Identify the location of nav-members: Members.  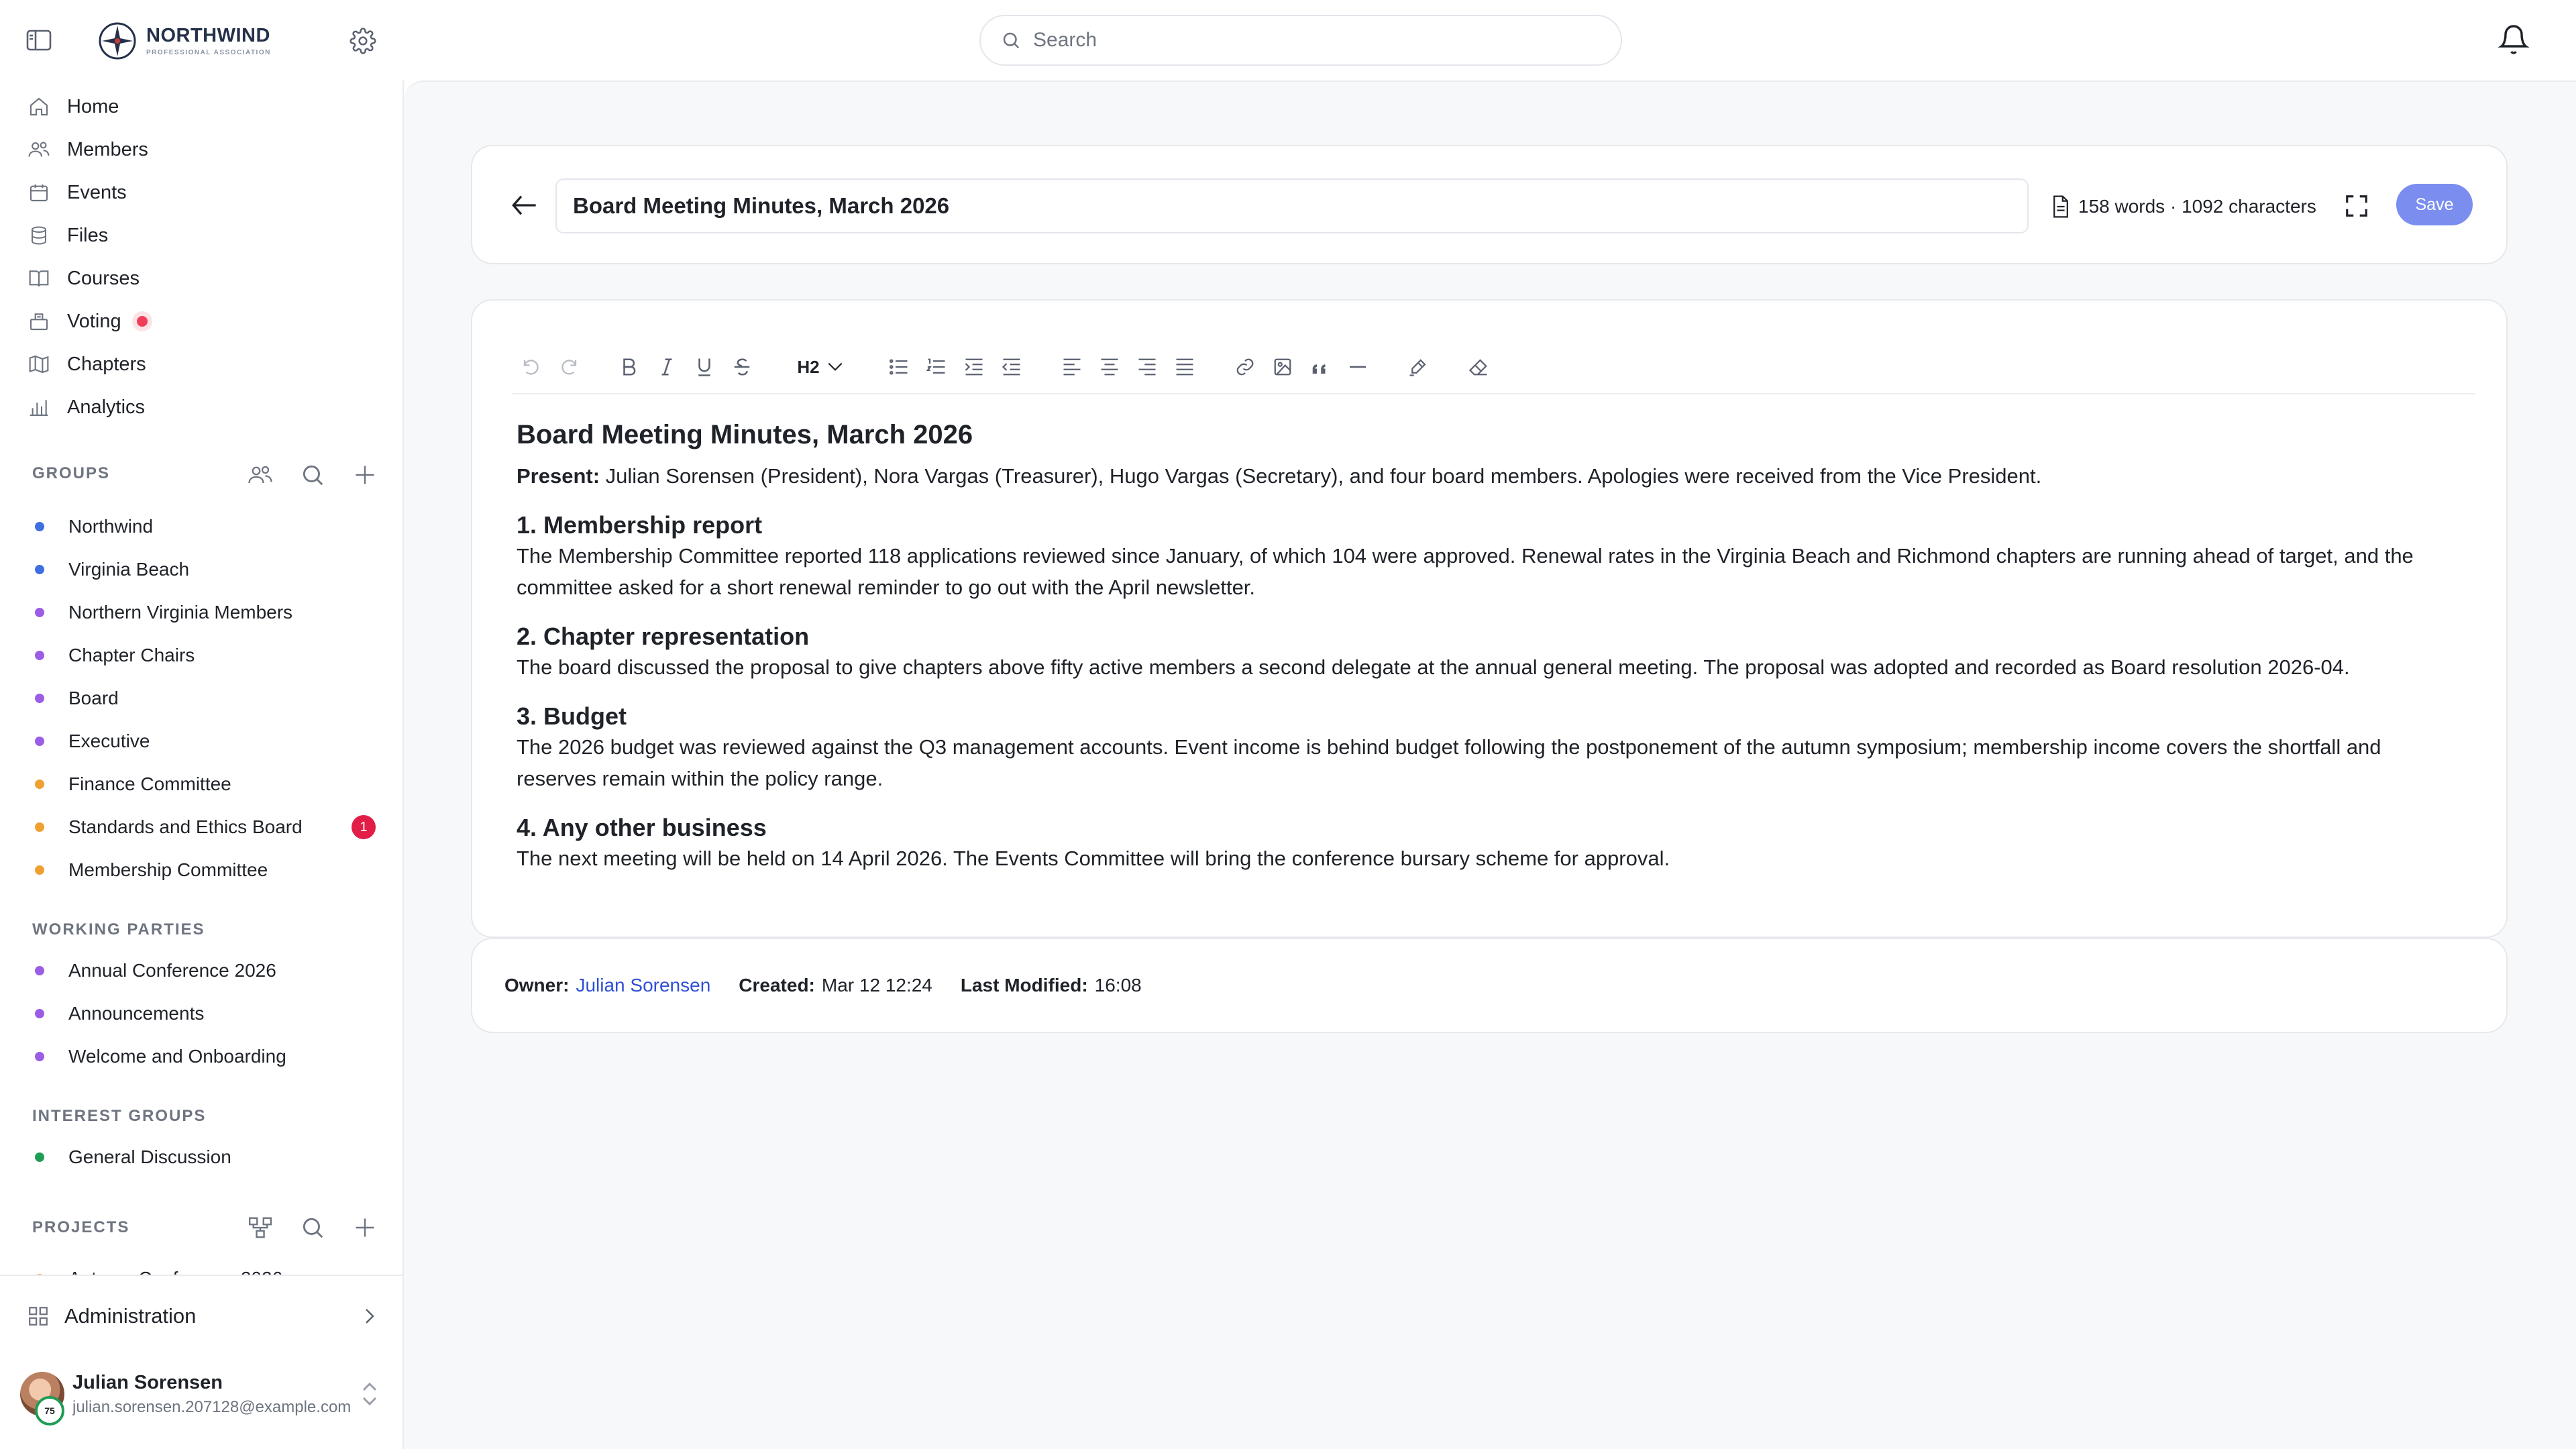
(87, 149).